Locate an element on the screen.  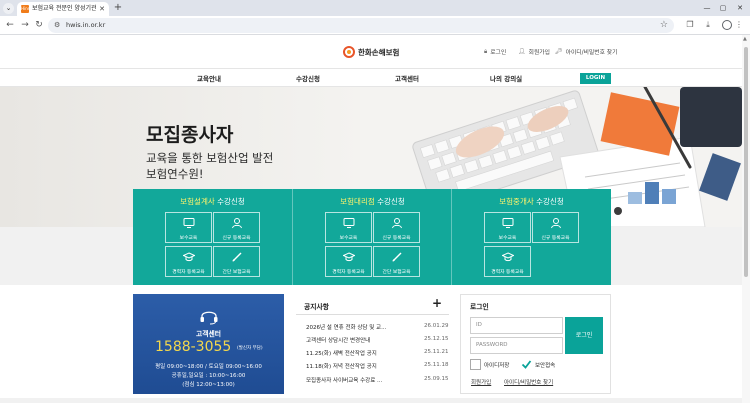
site-header: 한화손해보험 🔒︎ 로그인 👤︎ 회원가입 🔑︎ 아이디/비밀번호 찾기 is located at coordinates (371, 51).